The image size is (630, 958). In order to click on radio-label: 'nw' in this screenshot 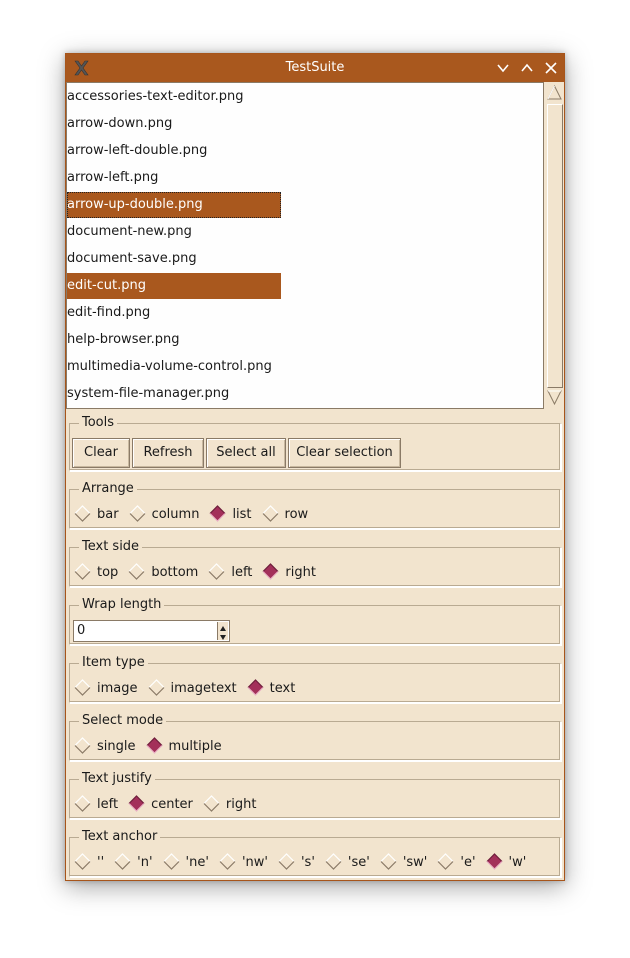, I will do `click(254, 862)`.